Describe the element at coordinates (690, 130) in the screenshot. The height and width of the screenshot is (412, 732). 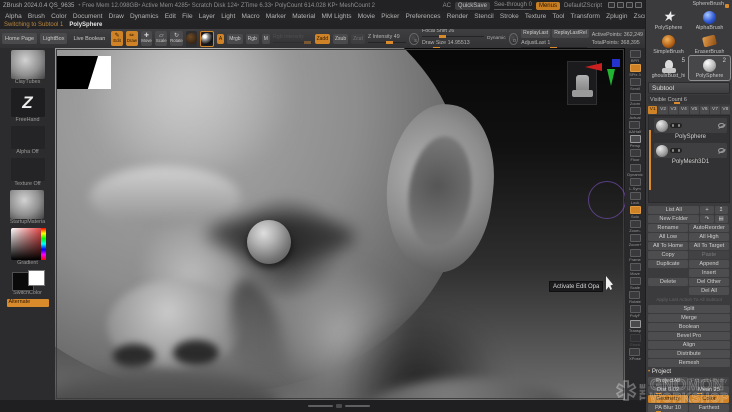
I see `subtool-row: PolySphere` at that location.